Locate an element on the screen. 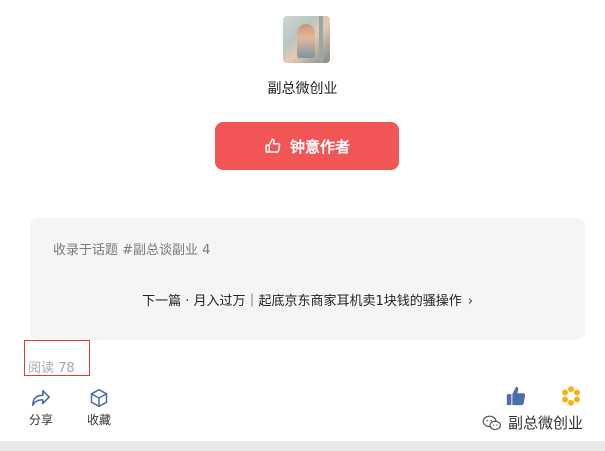  author-avatar is located at coordinates (306, 39).